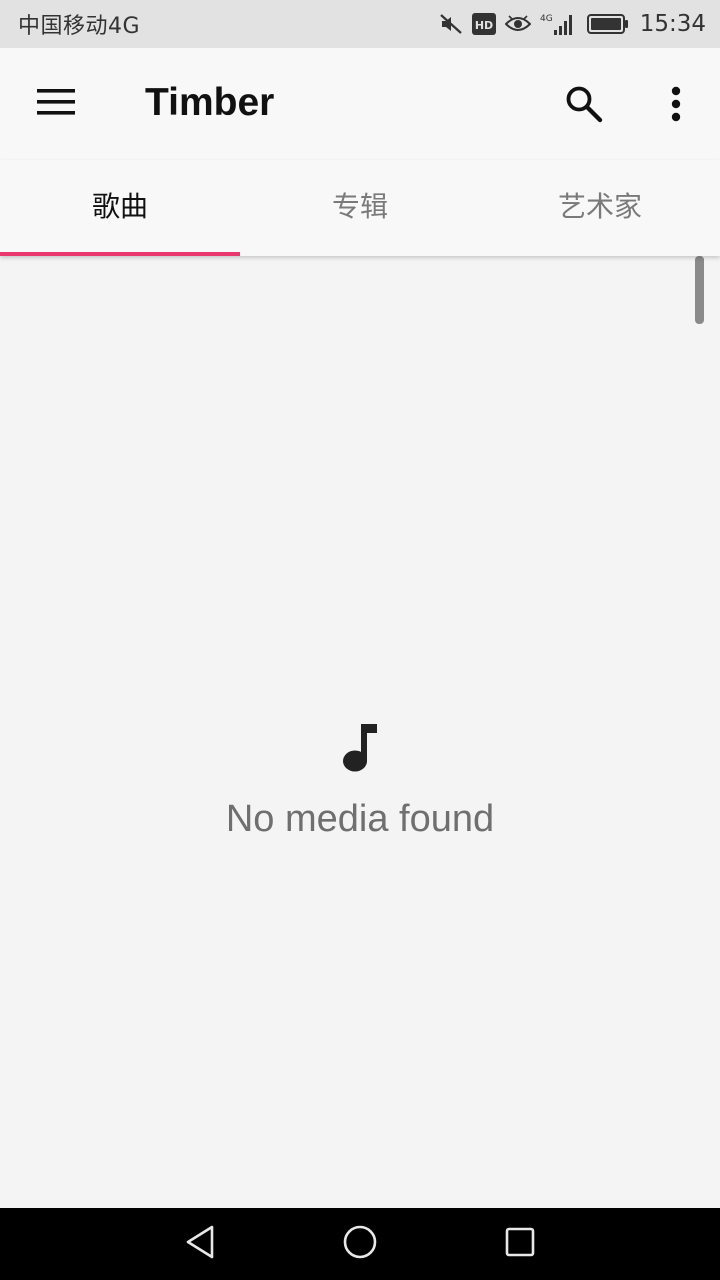  I want to click on home-button, so click(360, 1244).